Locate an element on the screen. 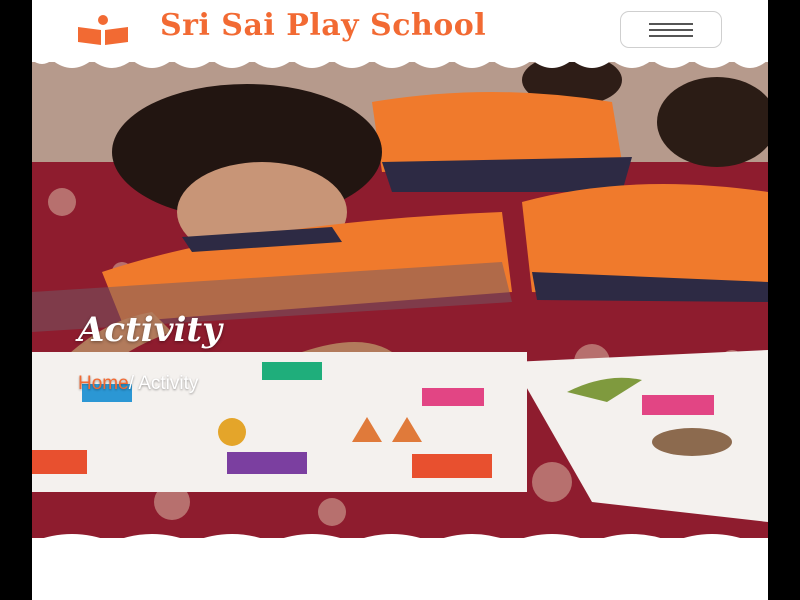 The image size is (800, 600). site-header: Sri Sai Play School is located at coordinates (400, 31).